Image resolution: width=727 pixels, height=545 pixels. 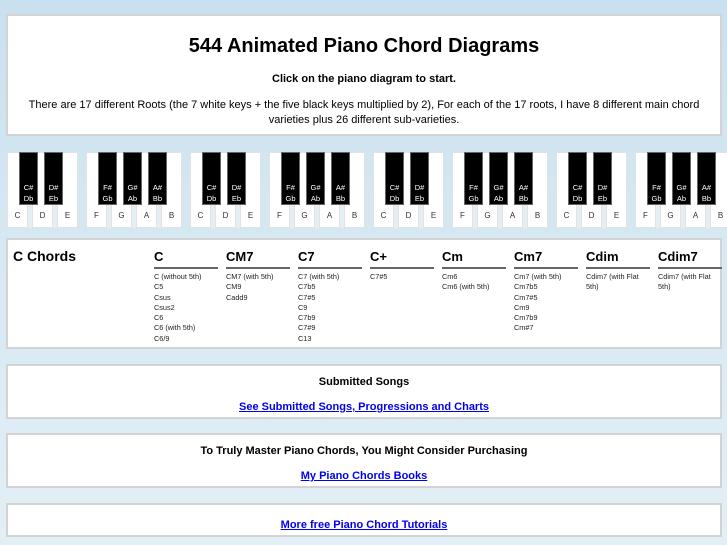 I want to click on chord-variety-item: Cm7#5, so click(x=546, y=298).